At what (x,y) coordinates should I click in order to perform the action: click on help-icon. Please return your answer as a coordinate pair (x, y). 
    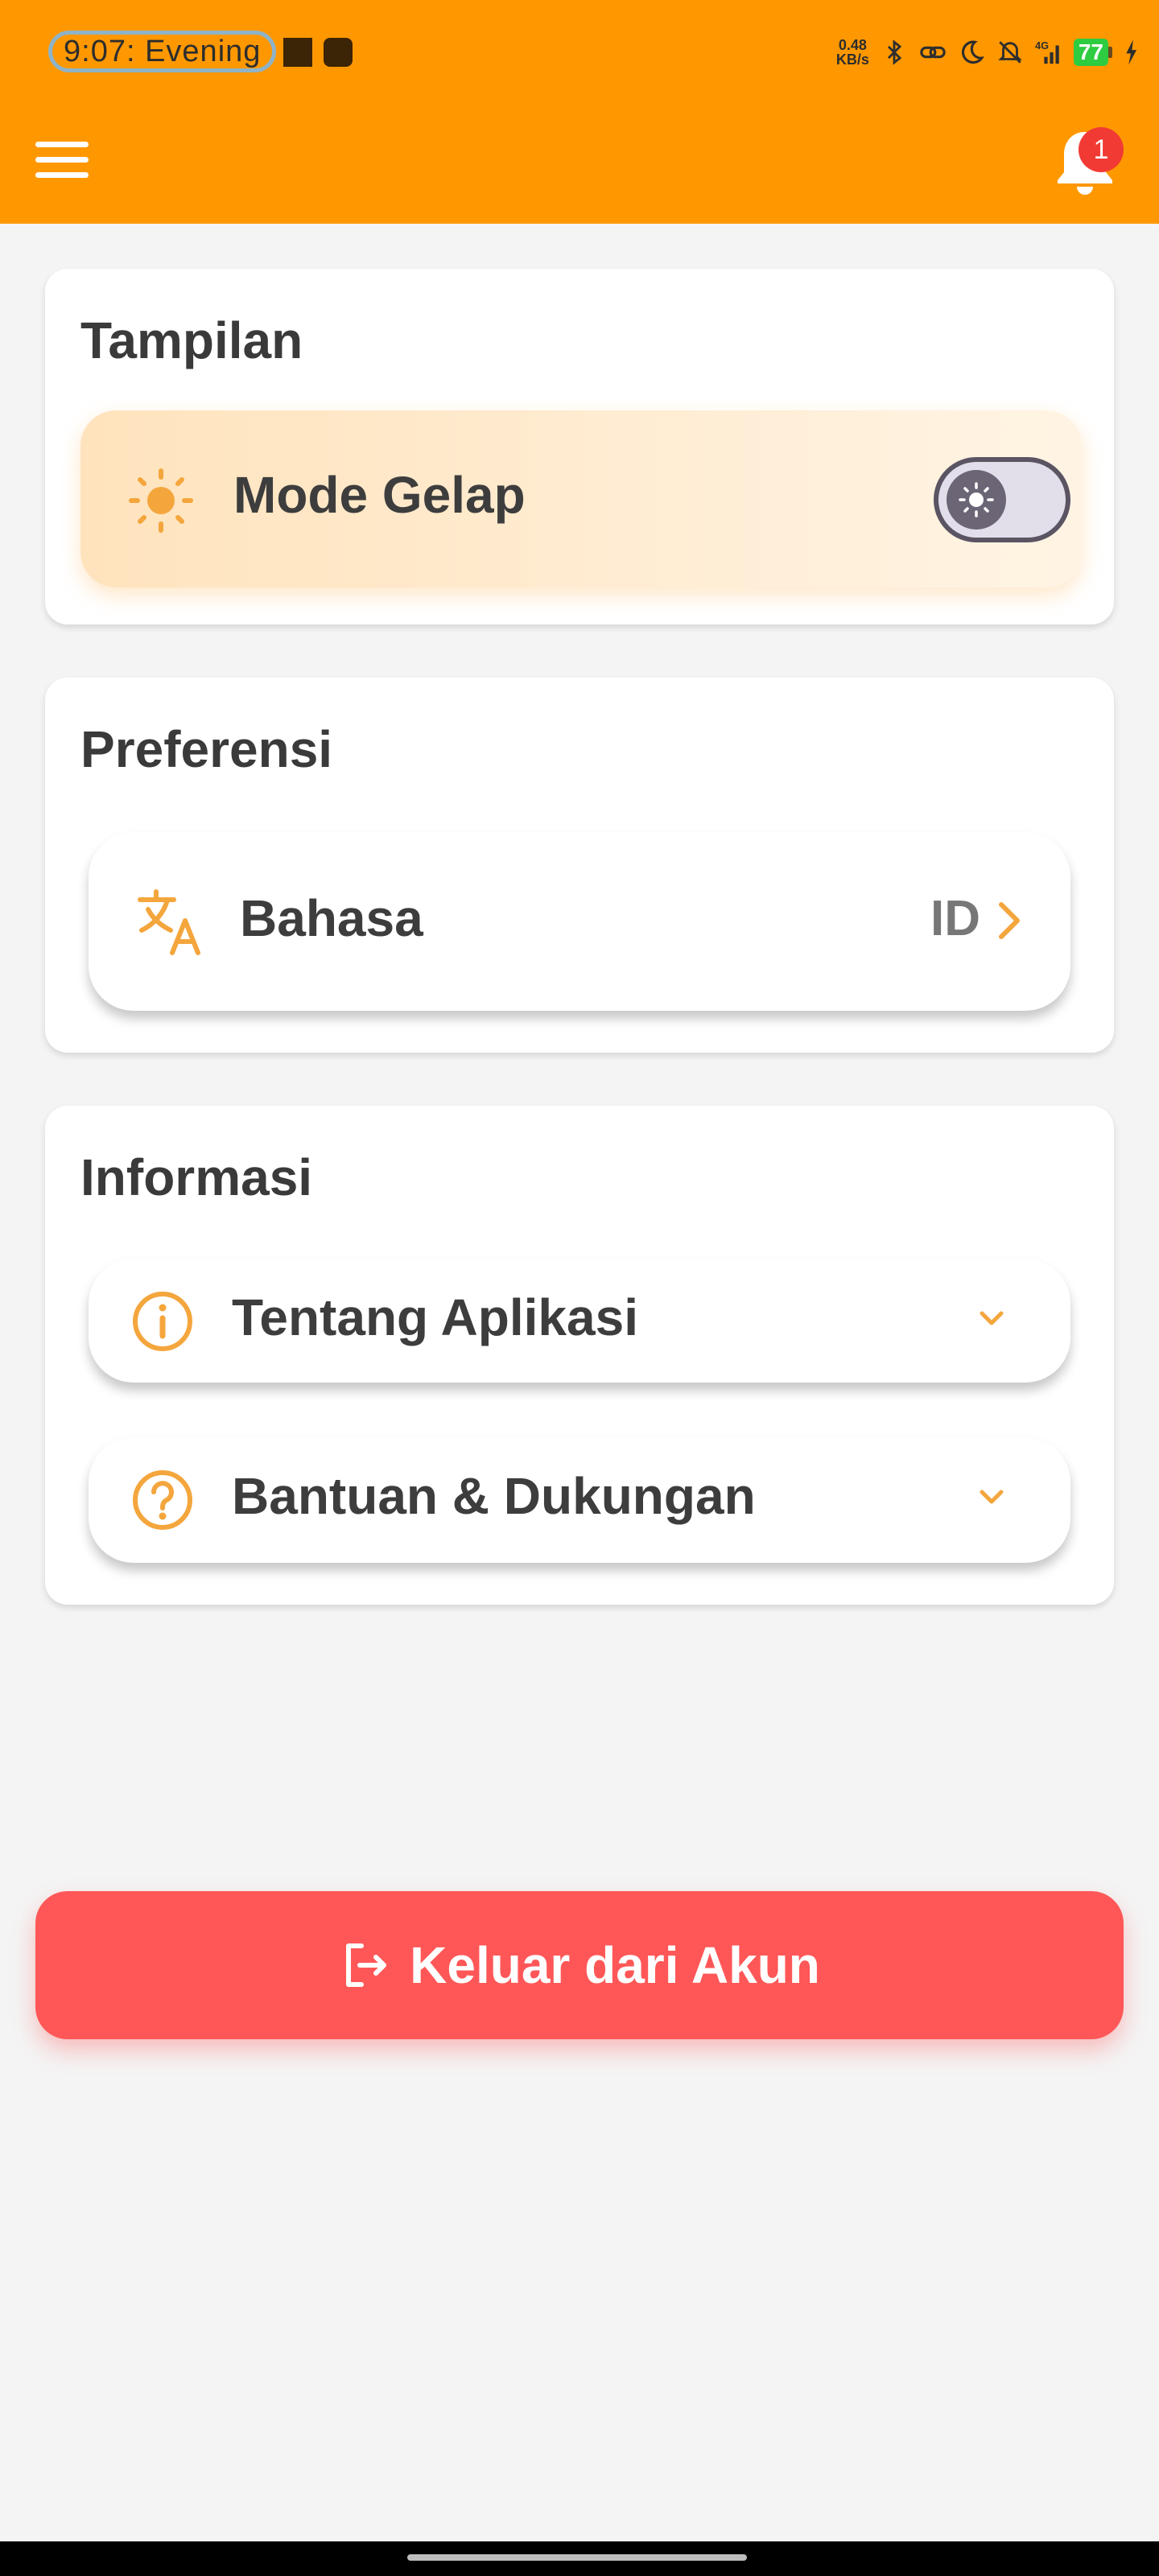
    Looking at the image, I should click on (162, 1500).